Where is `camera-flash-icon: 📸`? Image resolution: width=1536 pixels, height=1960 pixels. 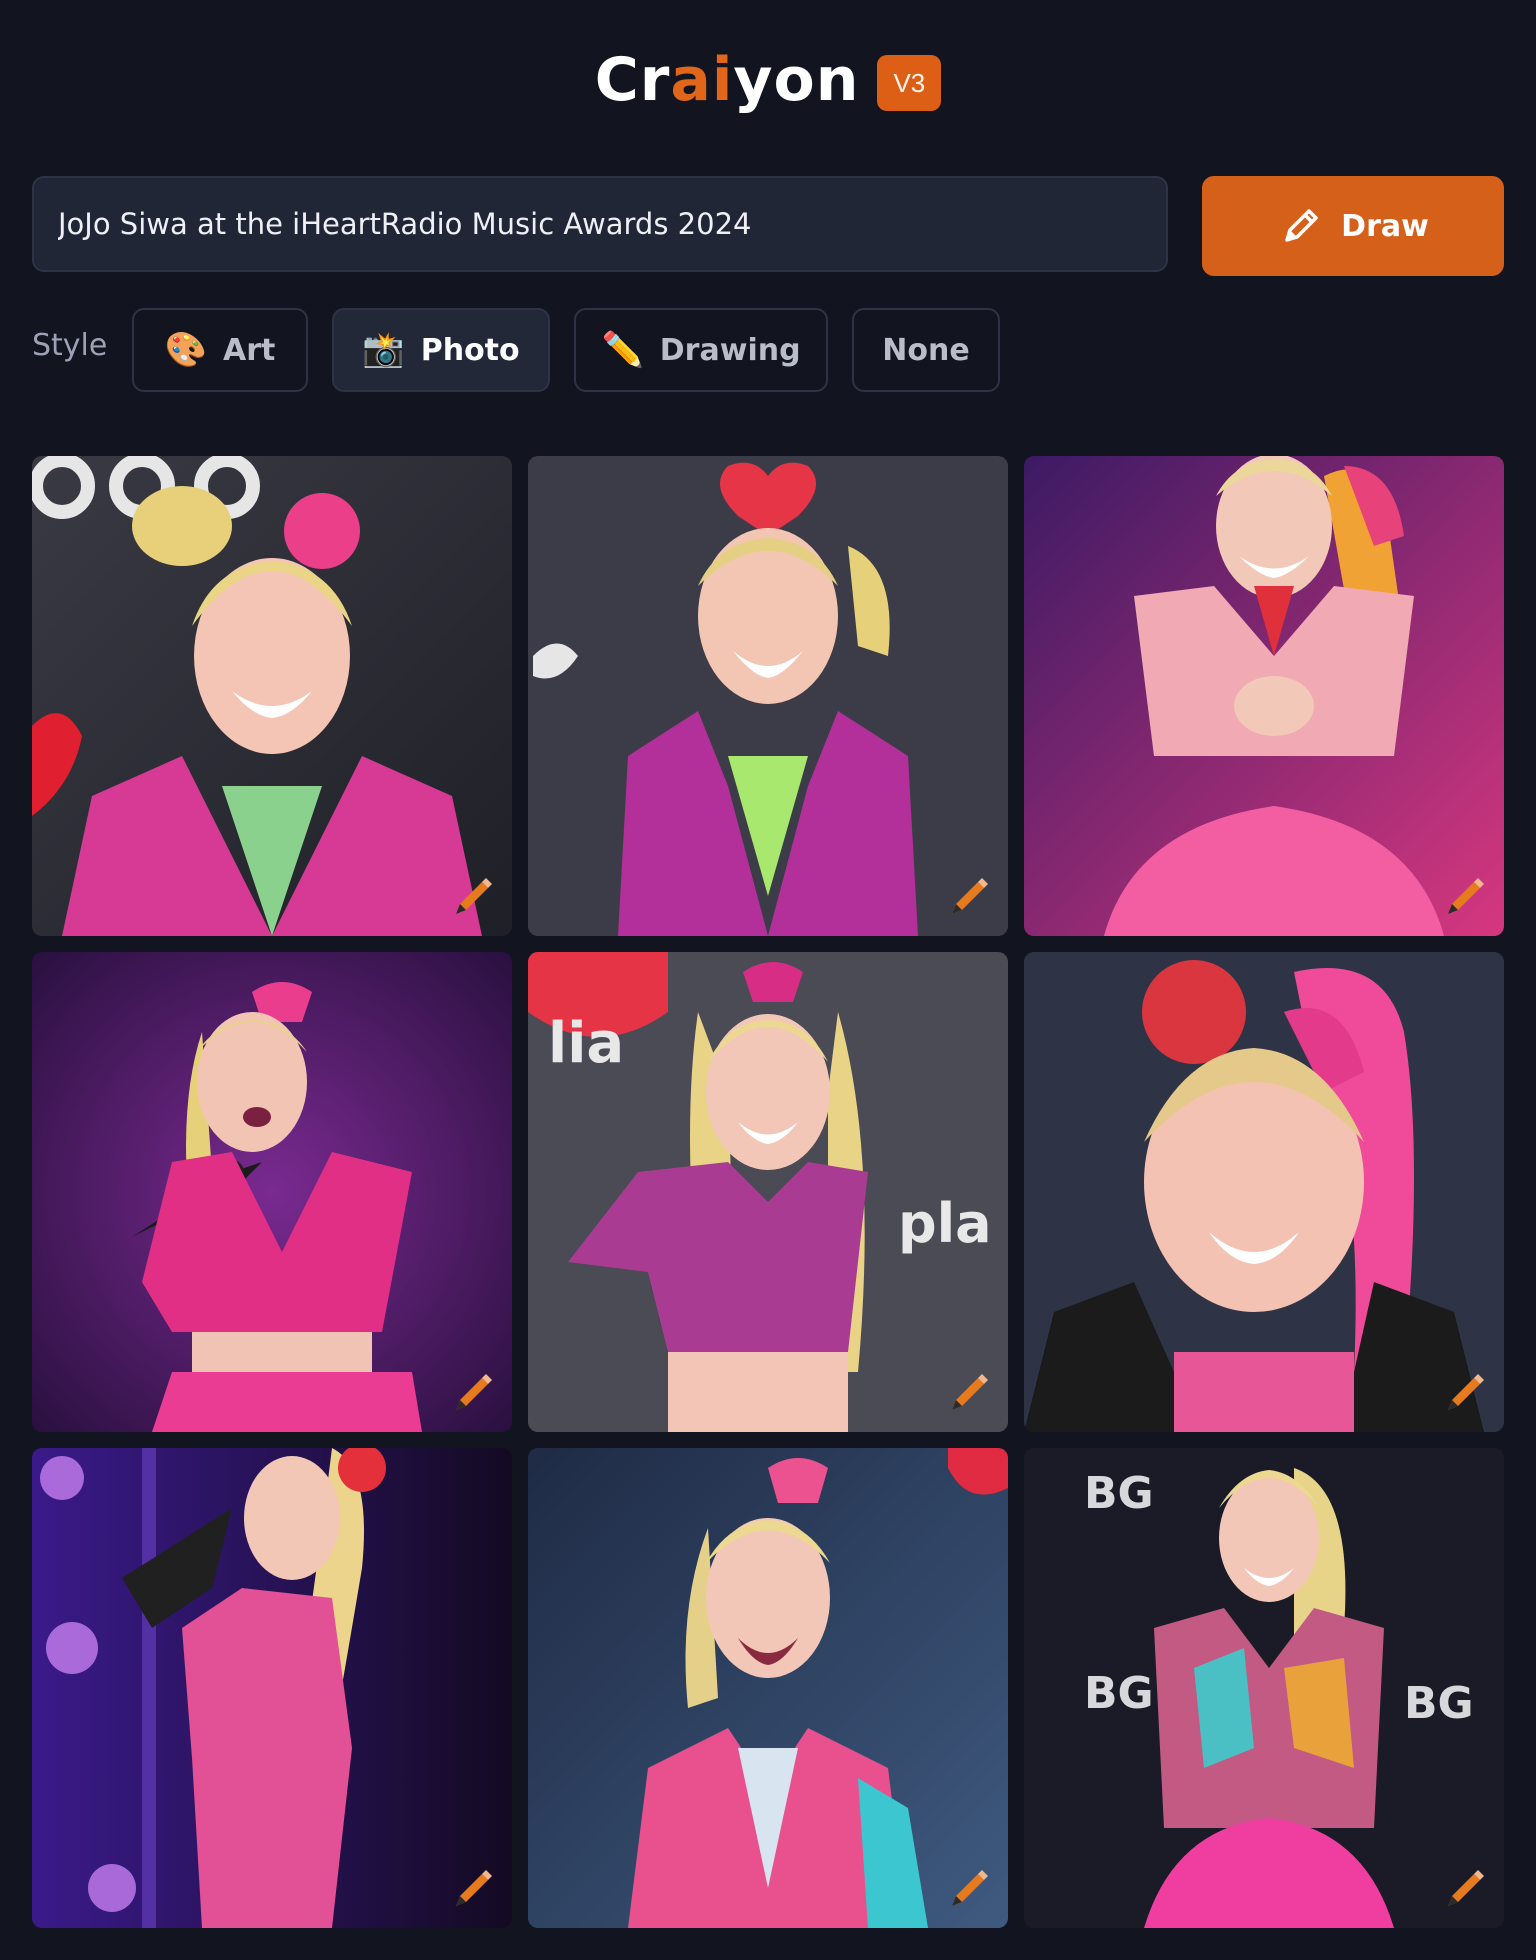 camera-flash-icon: 📸 is located at coordinates (383, 350).